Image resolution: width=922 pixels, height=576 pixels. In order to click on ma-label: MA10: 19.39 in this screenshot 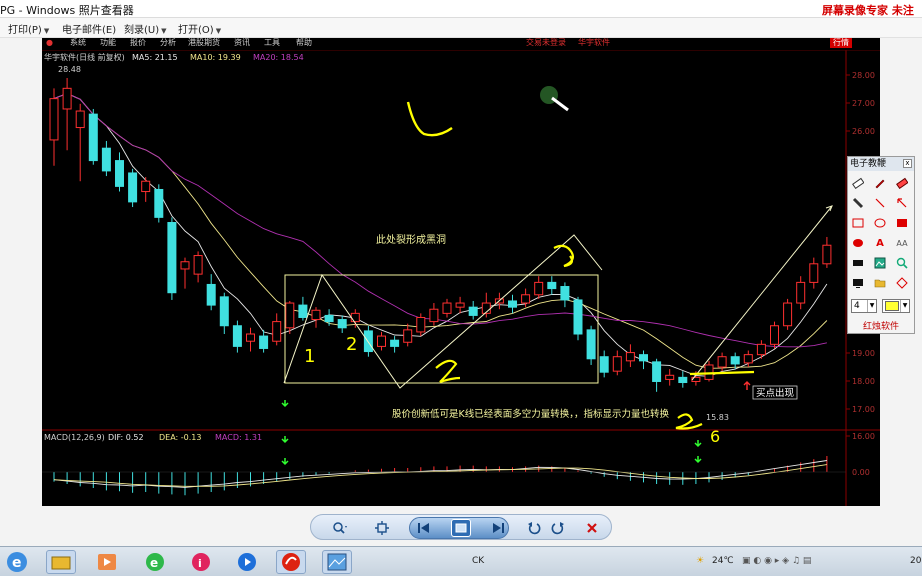, I will do `click(215, 57)`.